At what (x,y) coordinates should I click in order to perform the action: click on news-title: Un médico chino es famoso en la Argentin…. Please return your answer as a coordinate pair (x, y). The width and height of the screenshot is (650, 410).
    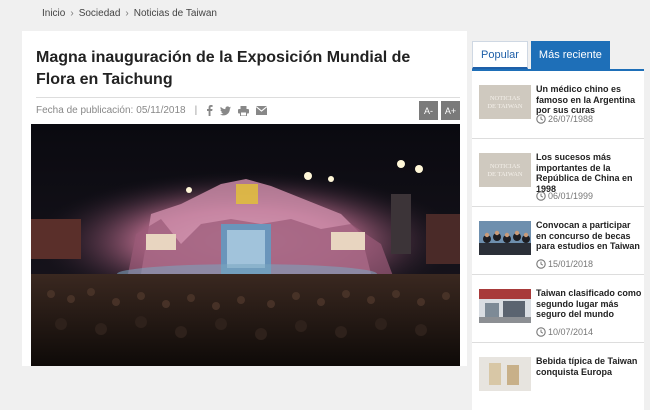
    Looking at the image, I should click on (586, 99).